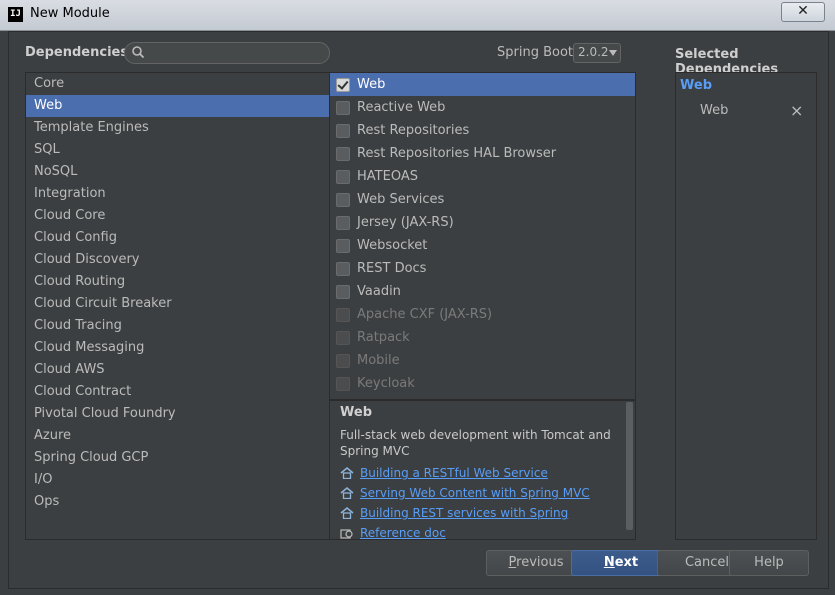 This screenshot has height=595, width=835. What do you see at coordinates (177, 84) in the screenshot?
I see `category-item: Core` at bounding box center [177, 84].